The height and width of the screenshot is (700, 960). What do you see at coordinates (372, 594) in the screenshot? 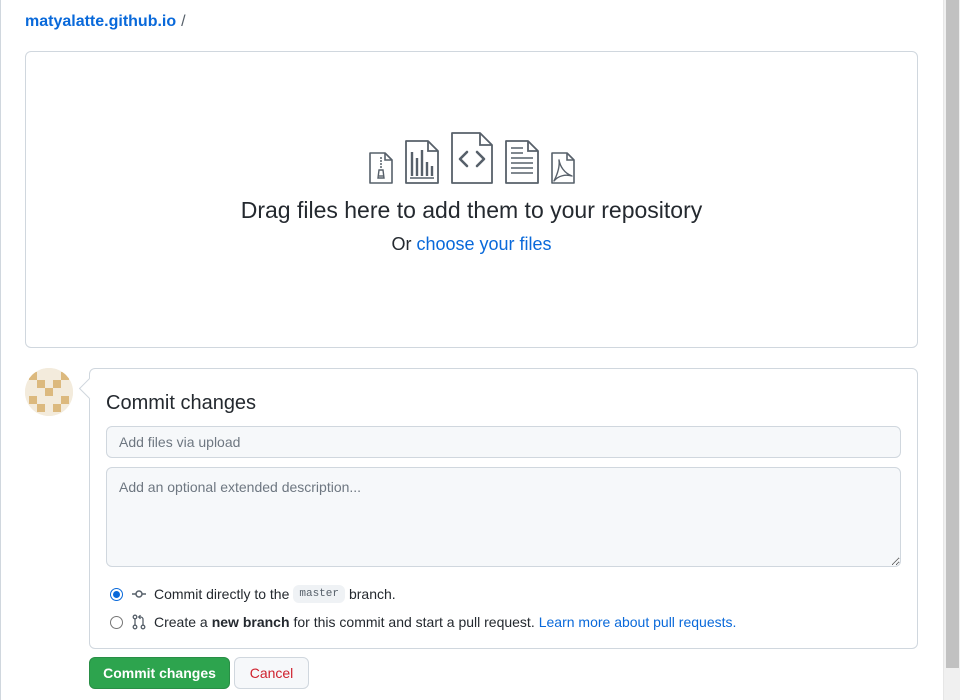
I see `direct-option-suffix: branch.` at bounding box center [372, 594].